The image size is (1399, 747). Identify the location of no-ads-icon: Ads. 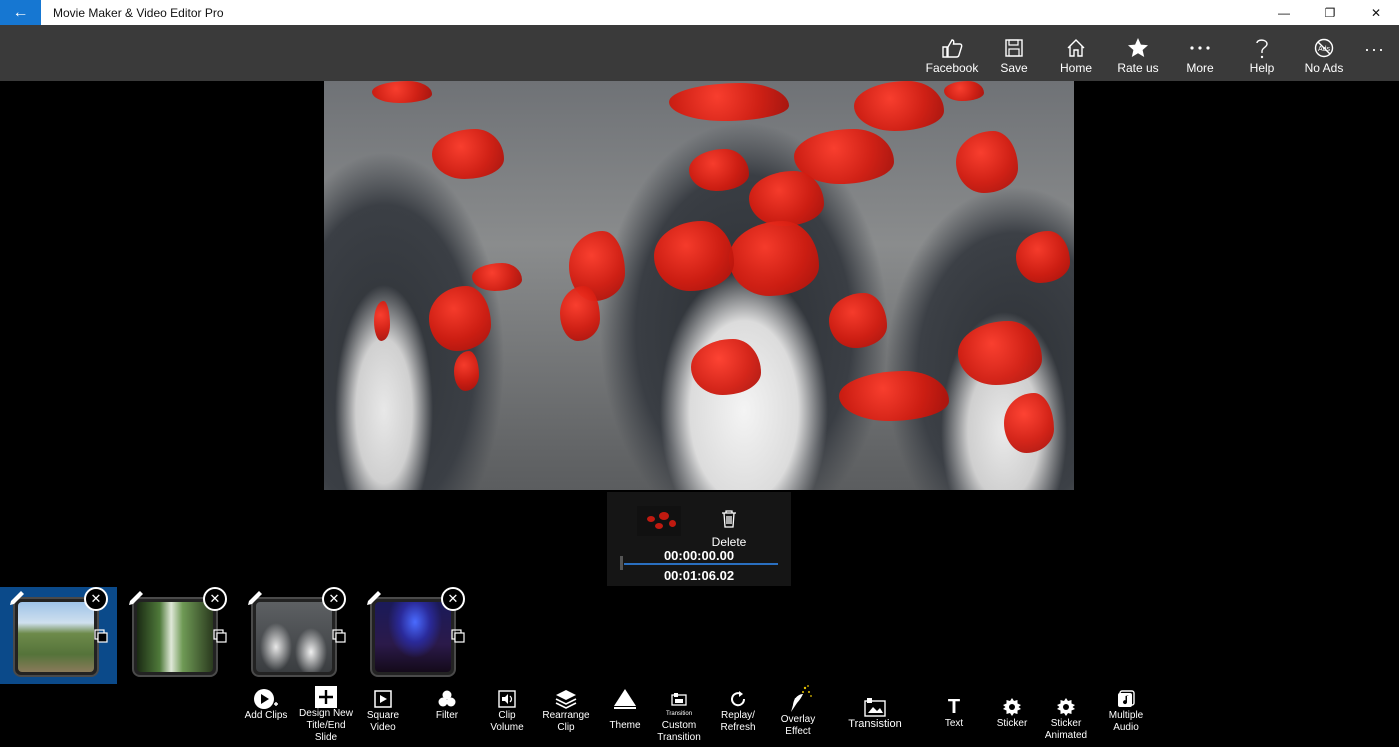
(1324, 48).